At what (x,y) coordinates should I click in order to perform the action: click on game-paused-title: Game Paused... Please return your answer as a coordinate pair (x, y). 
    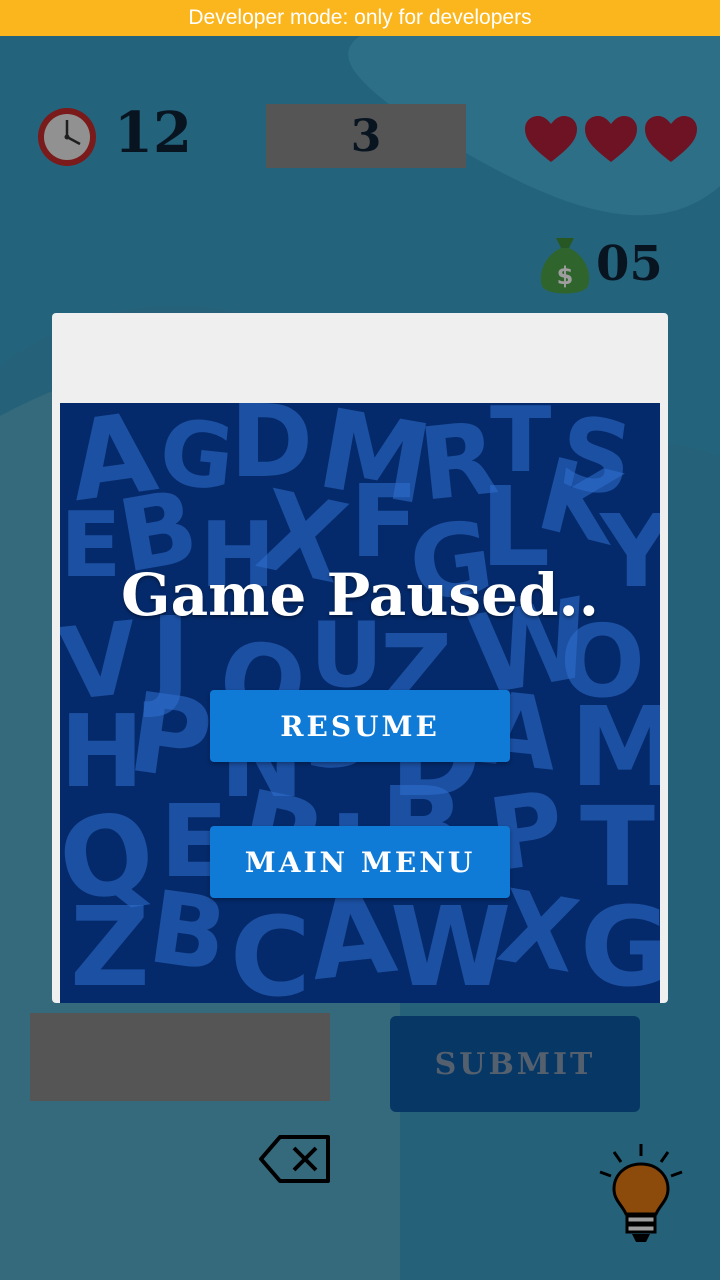
    Looking at the image, I should click on (360, 595).